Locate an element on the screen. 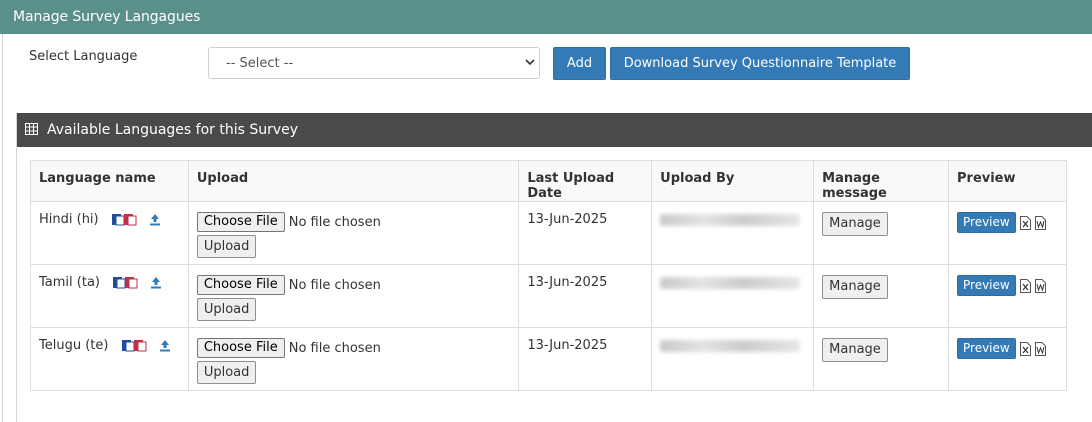 Image resolution: width=1092 pixels, height=422 pixels. language-cell: Tamil (ta) is located at coordinates (109, 296).